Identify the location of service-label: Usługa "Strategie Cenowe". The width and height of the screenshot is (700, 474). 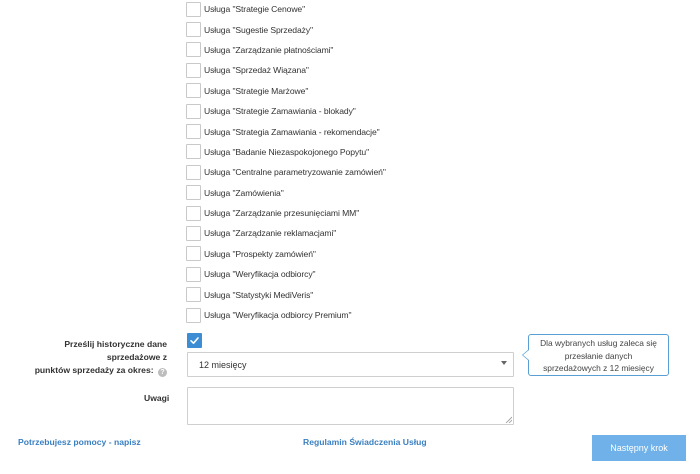
(255, 9).